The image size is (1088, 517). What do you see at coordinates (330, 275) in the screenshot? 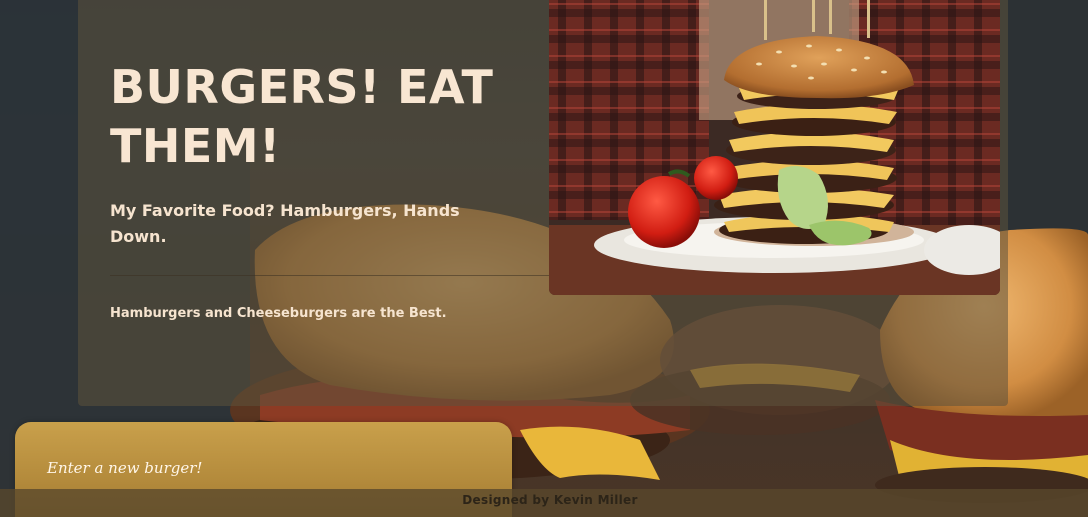
I see `divider` at bounding box center [330, 275].